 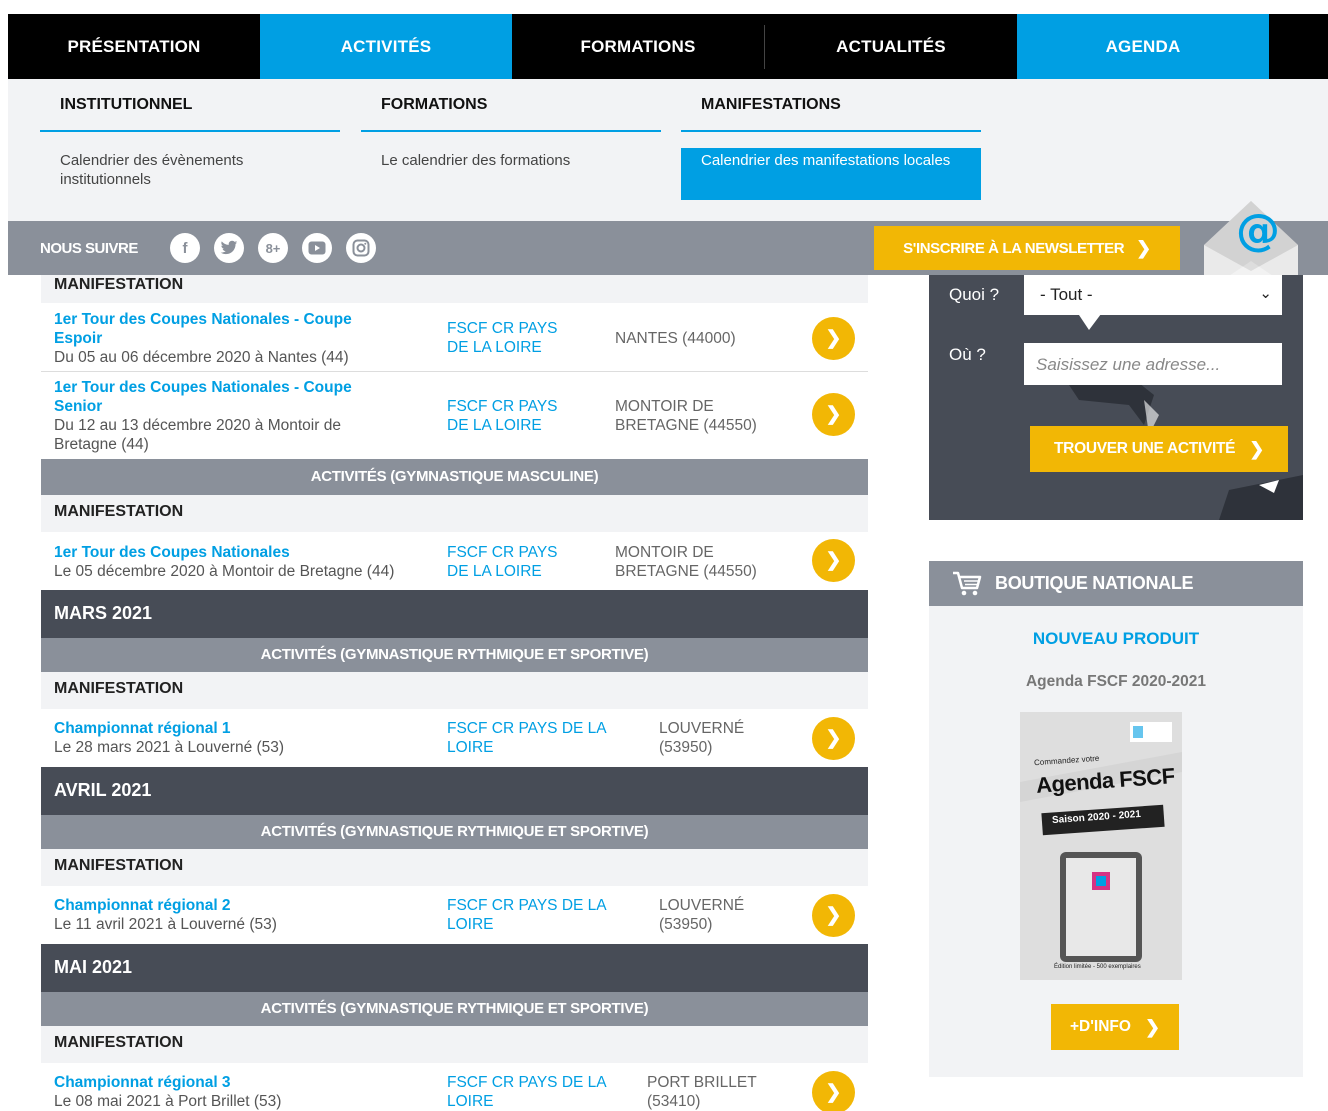 I want to click on instagram-icon, so click(x=361, y=248).